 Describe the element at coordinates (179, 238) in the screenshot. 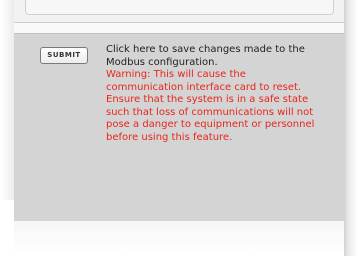

I see `bottom-area` at that location.